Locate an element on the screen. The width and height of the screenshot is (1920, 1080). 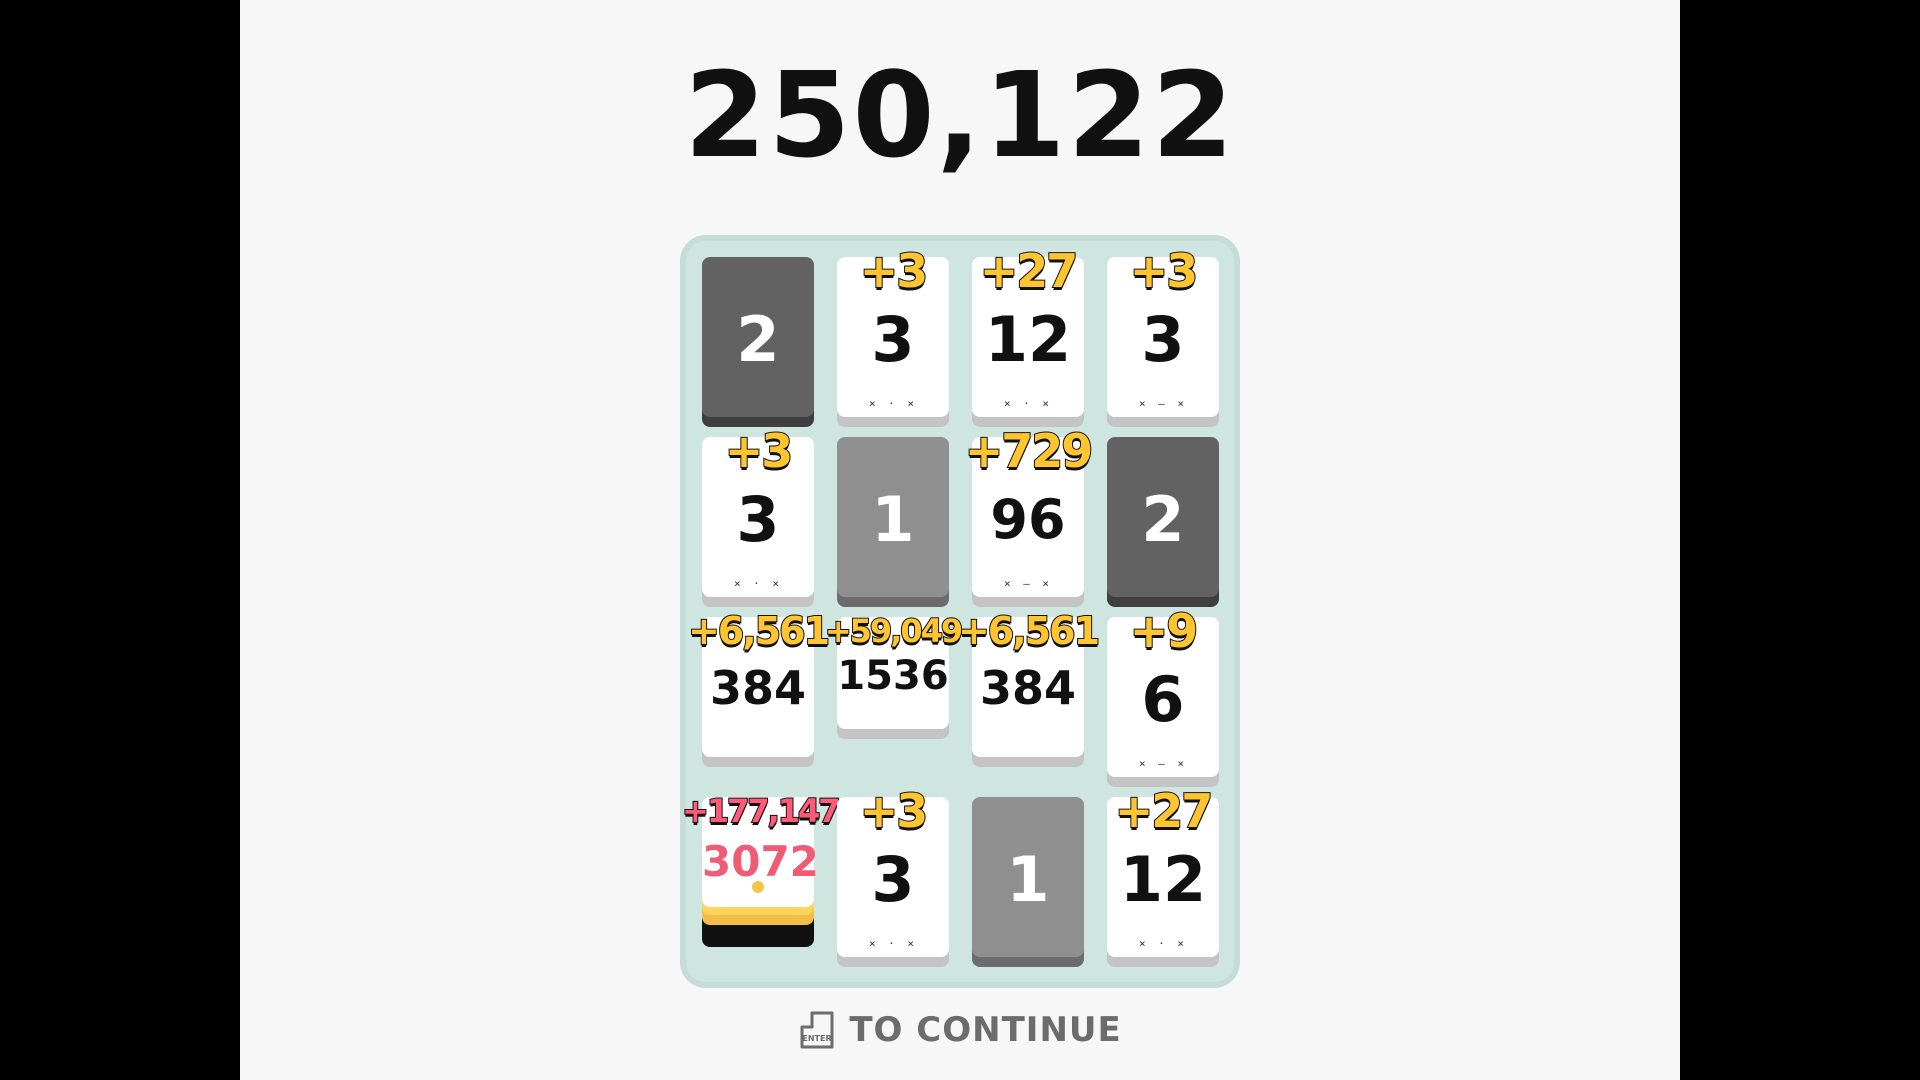
bonus-label: +9 is located at coordinates (1164, 631).